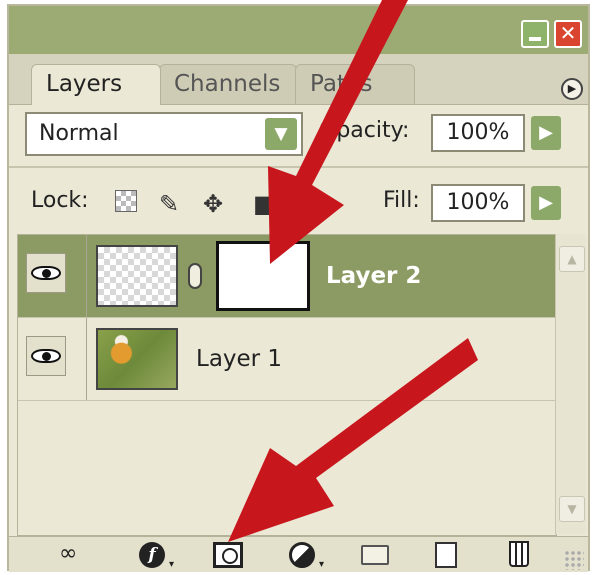 The height and width of the screenshot is (575, 597). Describe the element at coordinates (60, 200) in the screenshot. I see `lock-label: Lock:` at that location.